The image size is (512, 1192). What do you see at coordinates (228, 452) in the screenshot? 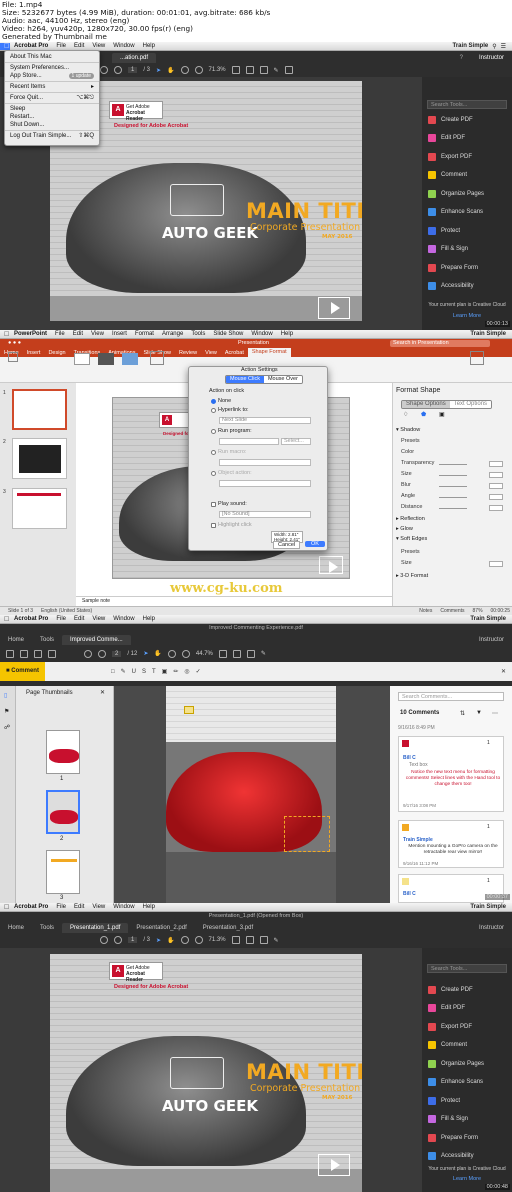
I see `run-macro-radio: Run macro:` at bounding box center [228, 452].